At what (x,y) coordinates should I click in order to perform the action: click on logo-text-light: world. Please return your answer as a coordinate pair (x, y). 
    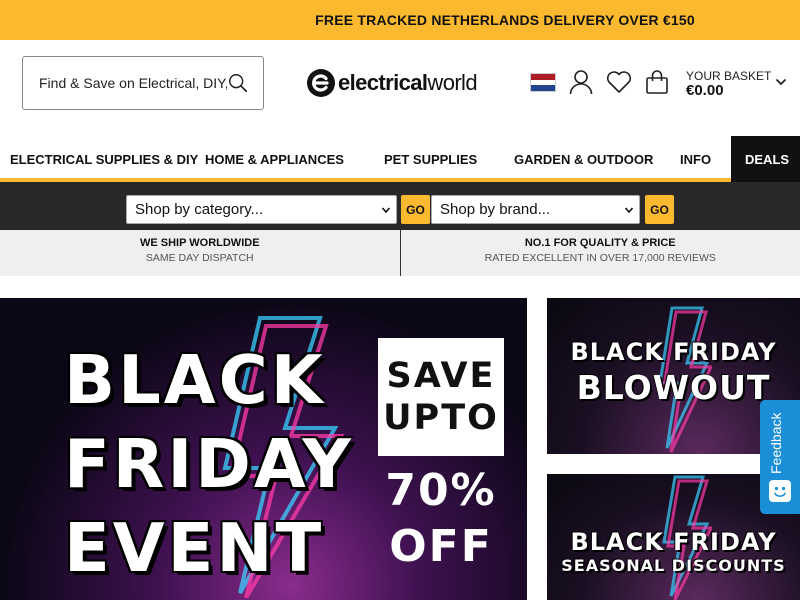
    Looking at the image, I should click on (452, 82).